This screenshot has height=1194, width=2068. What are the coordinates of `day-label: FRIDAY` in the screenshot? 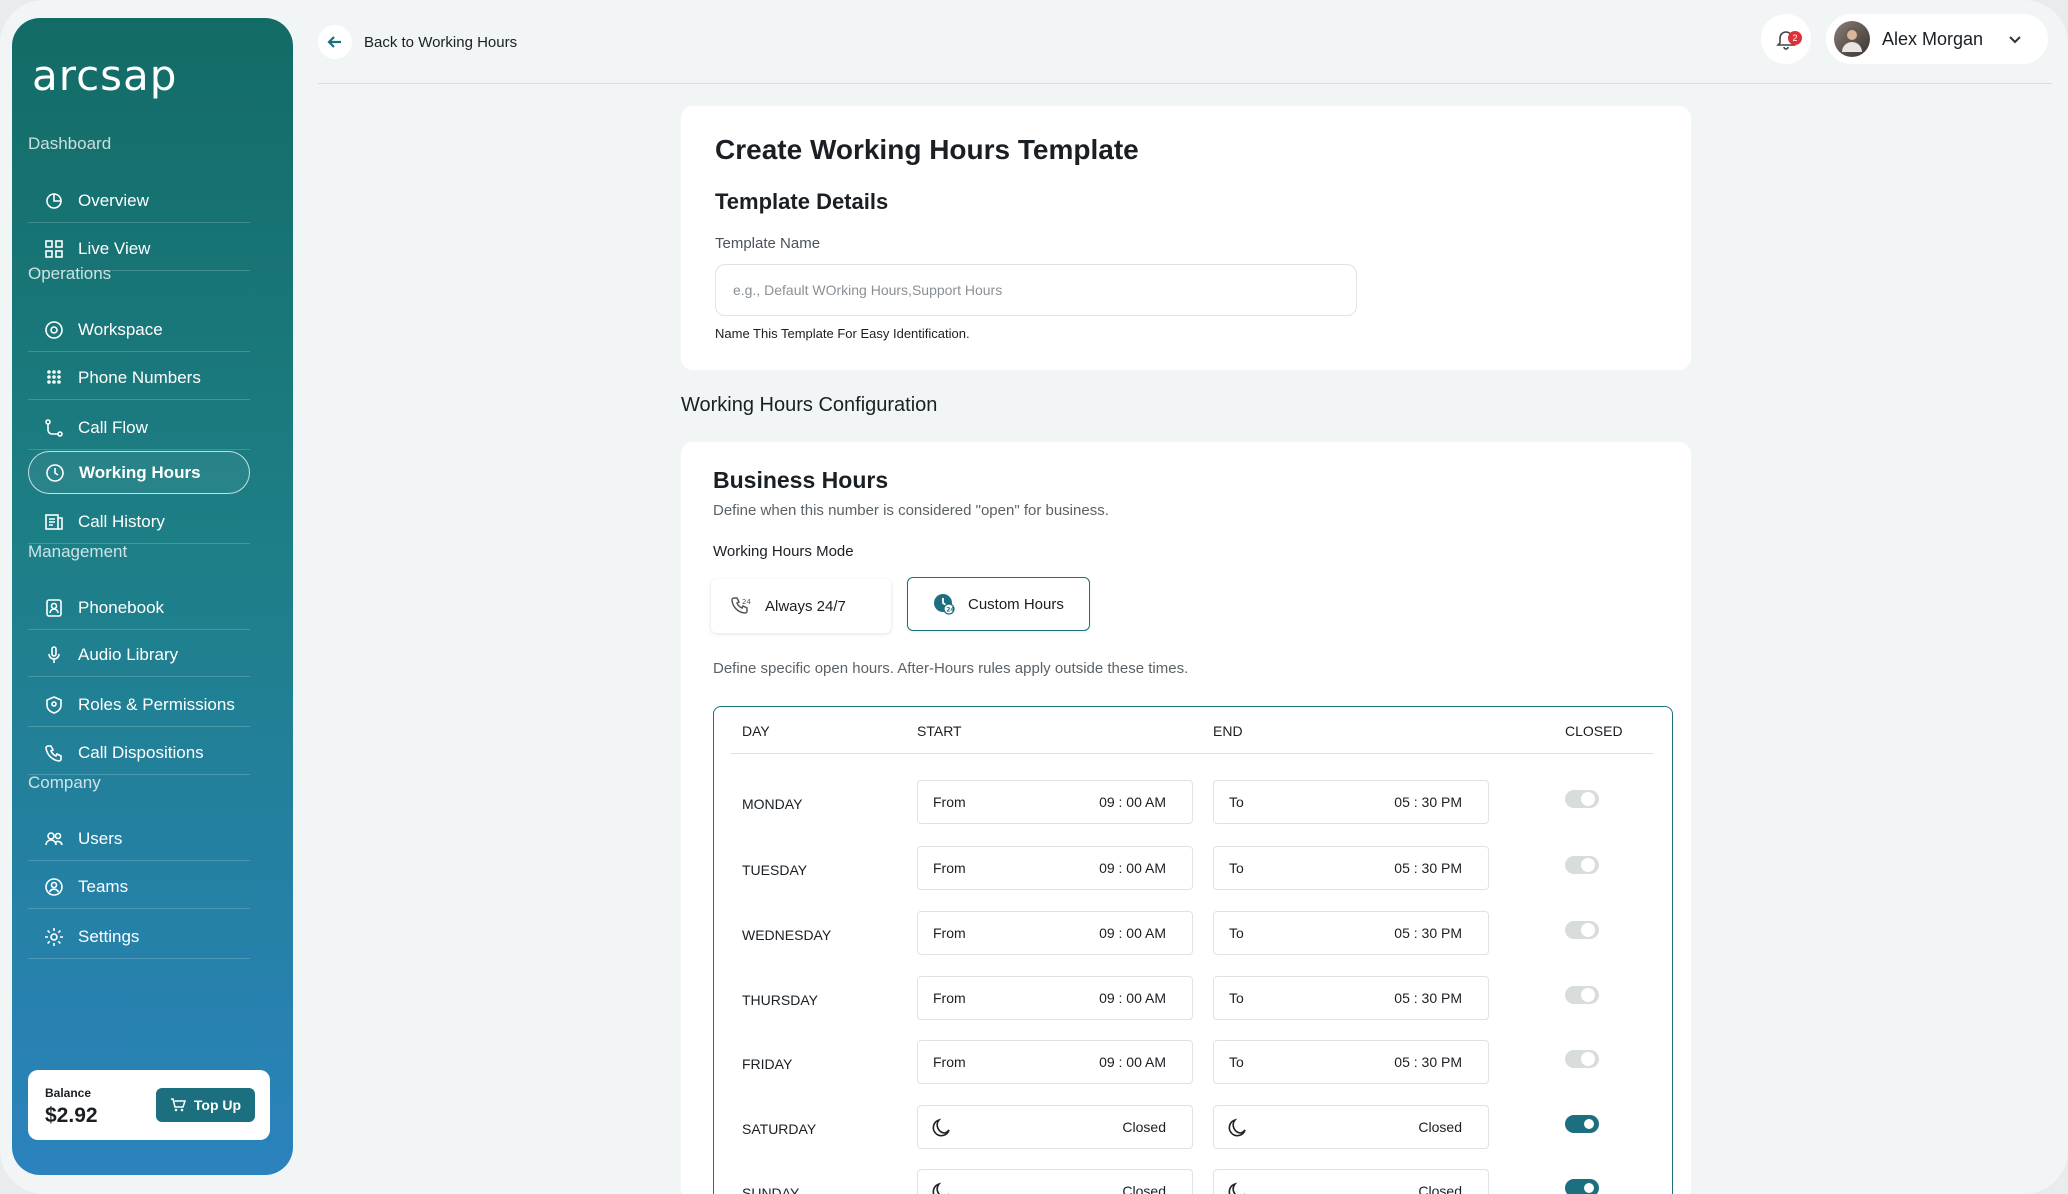 It's located at (767, 1064).